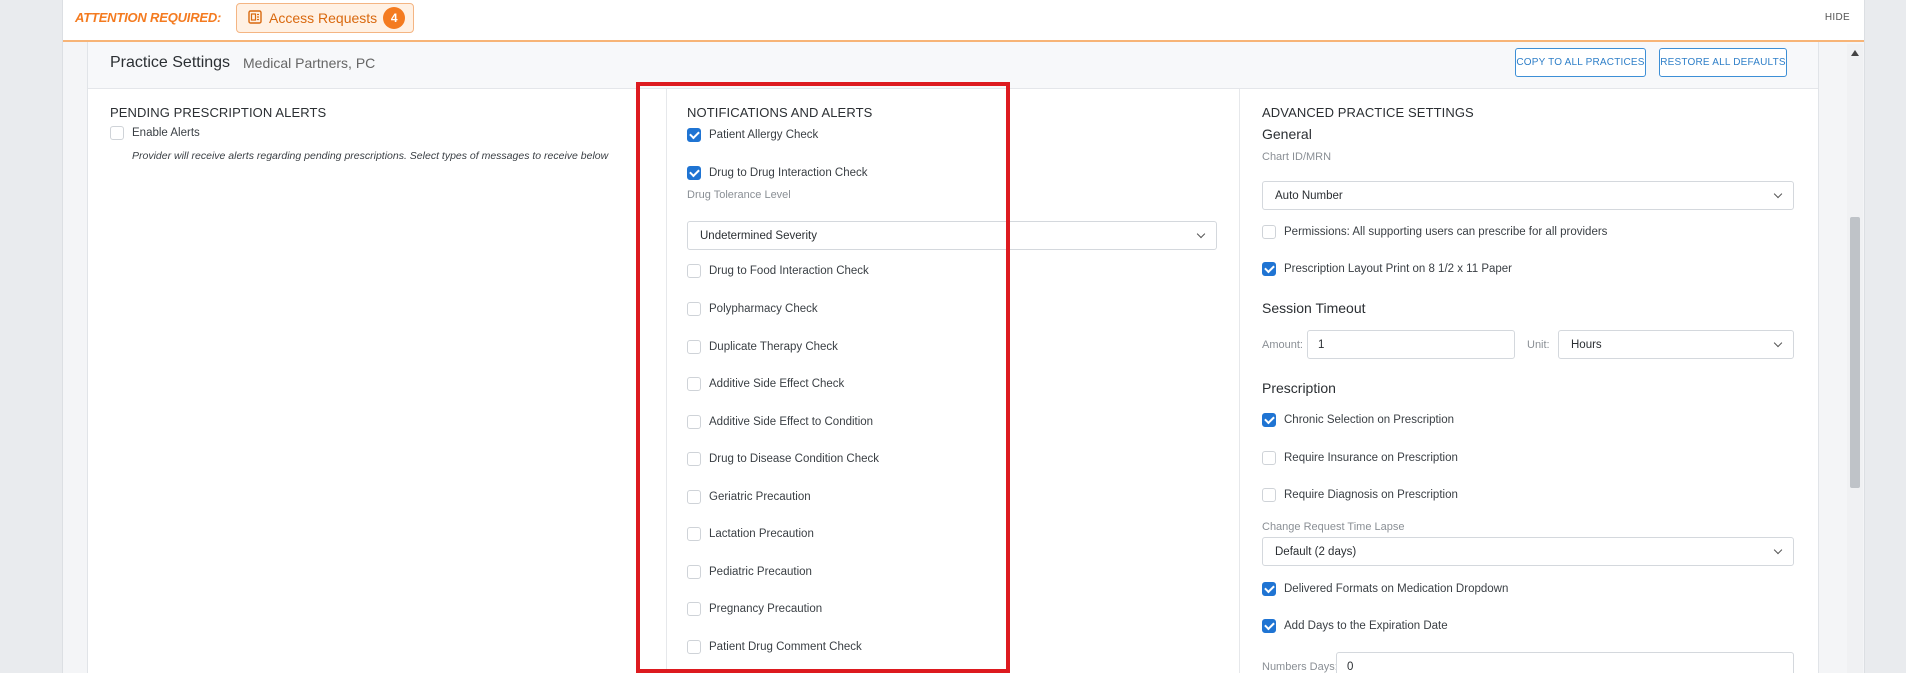  What do you see at coordinates (1371, 495) in the screenshot?
I see `require-diagnosis-label: Require Diagnosis on Prescription` at bounding box center [1371, 495].